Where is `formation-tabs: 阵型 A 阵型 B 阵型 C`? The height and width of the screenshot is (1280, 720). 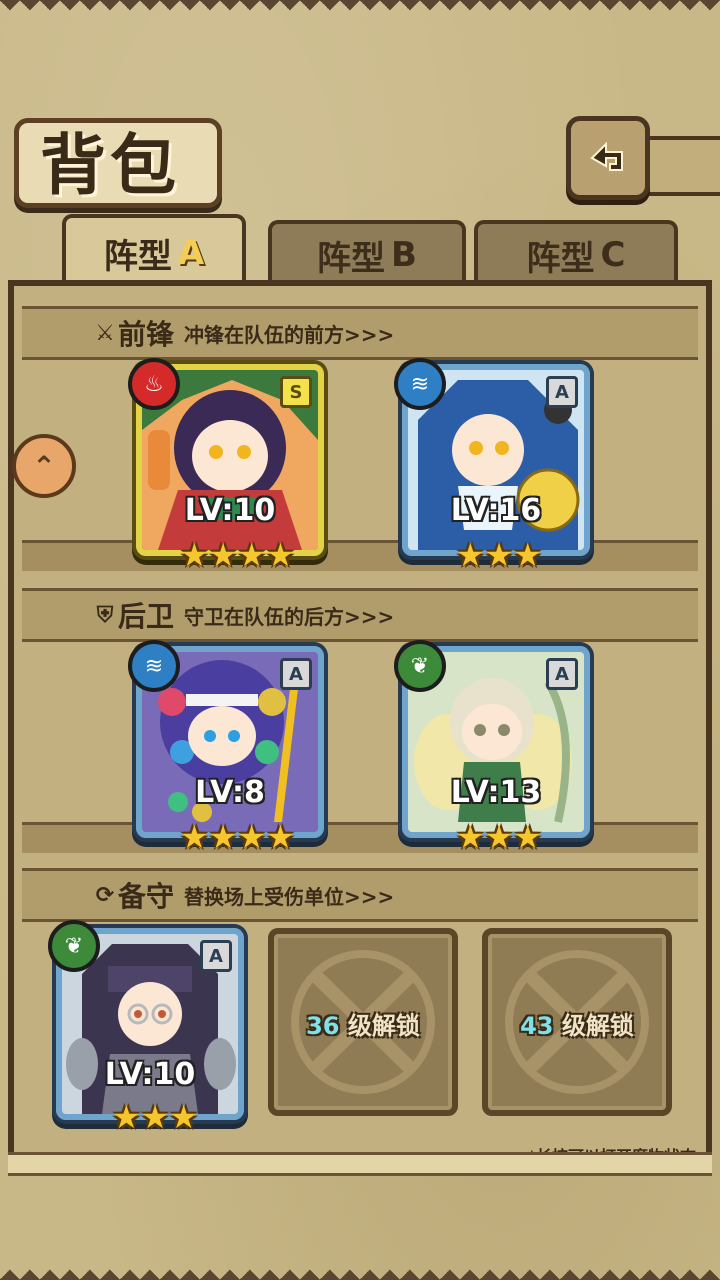
formation-tabs: 阵型 A 阵型 B 阵型 C is located at coordinates (360, 251).